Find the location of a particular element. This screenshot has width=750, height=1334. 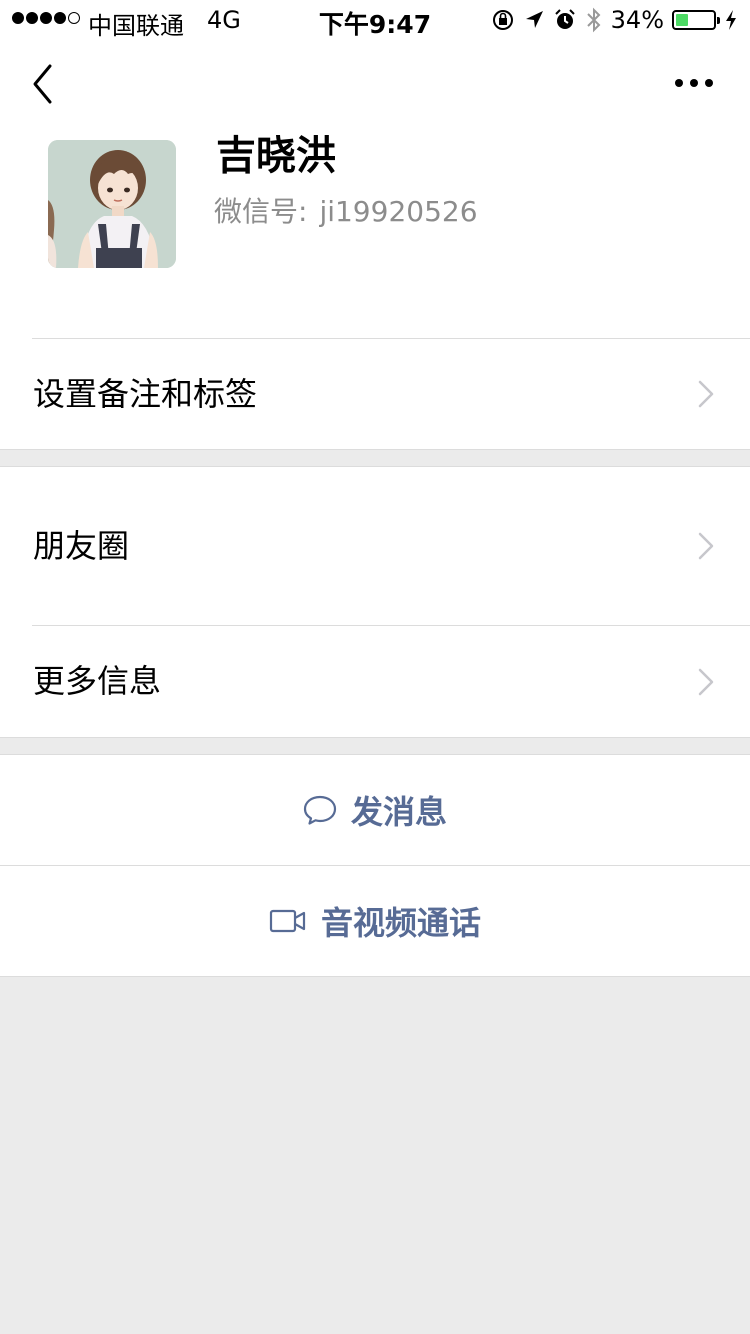

profile-name: 吉晓洪 is located at coordinates (276, 156).